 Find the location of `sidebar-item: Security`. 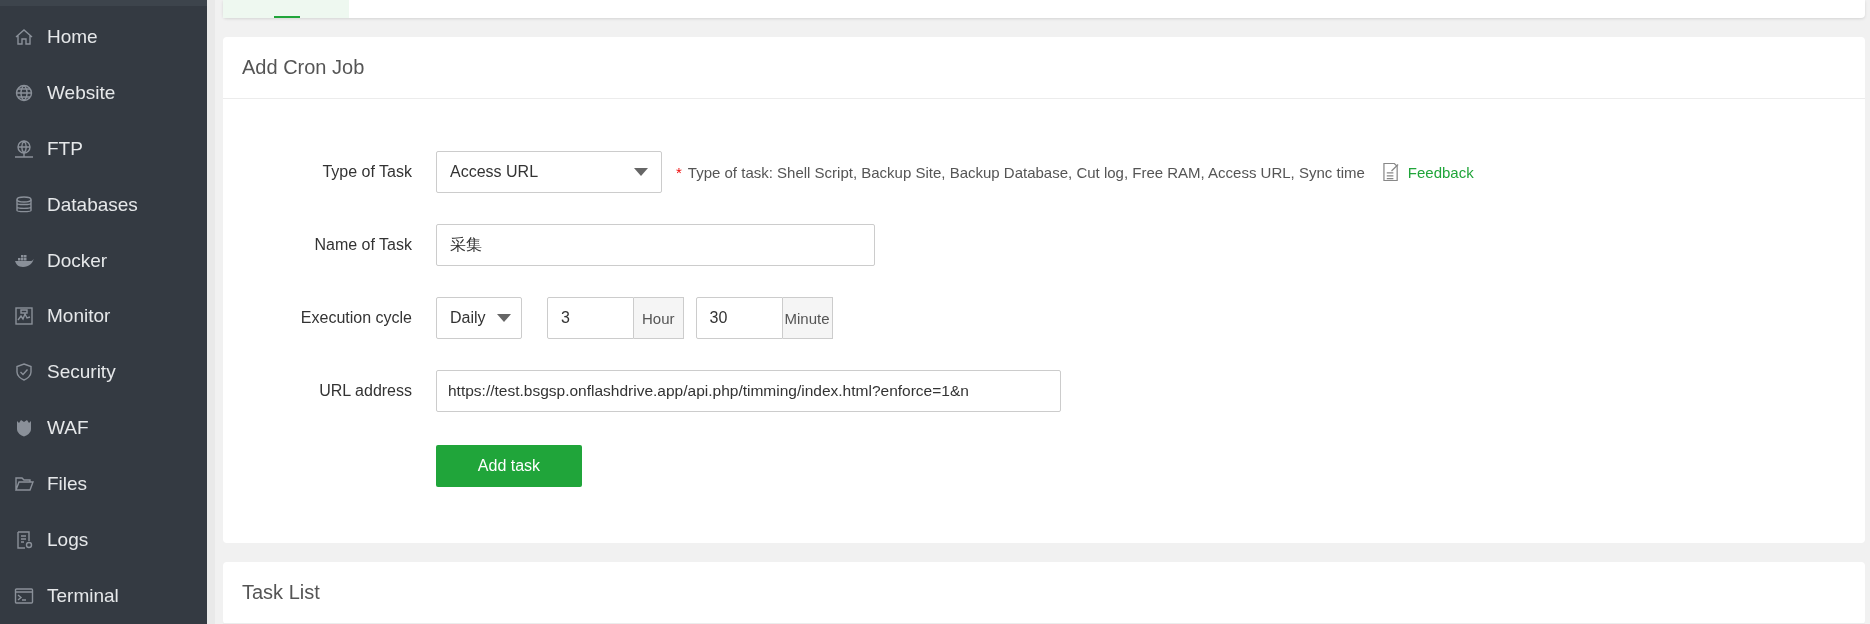

sidebar-item: Security is located at coordinates (103, 372).